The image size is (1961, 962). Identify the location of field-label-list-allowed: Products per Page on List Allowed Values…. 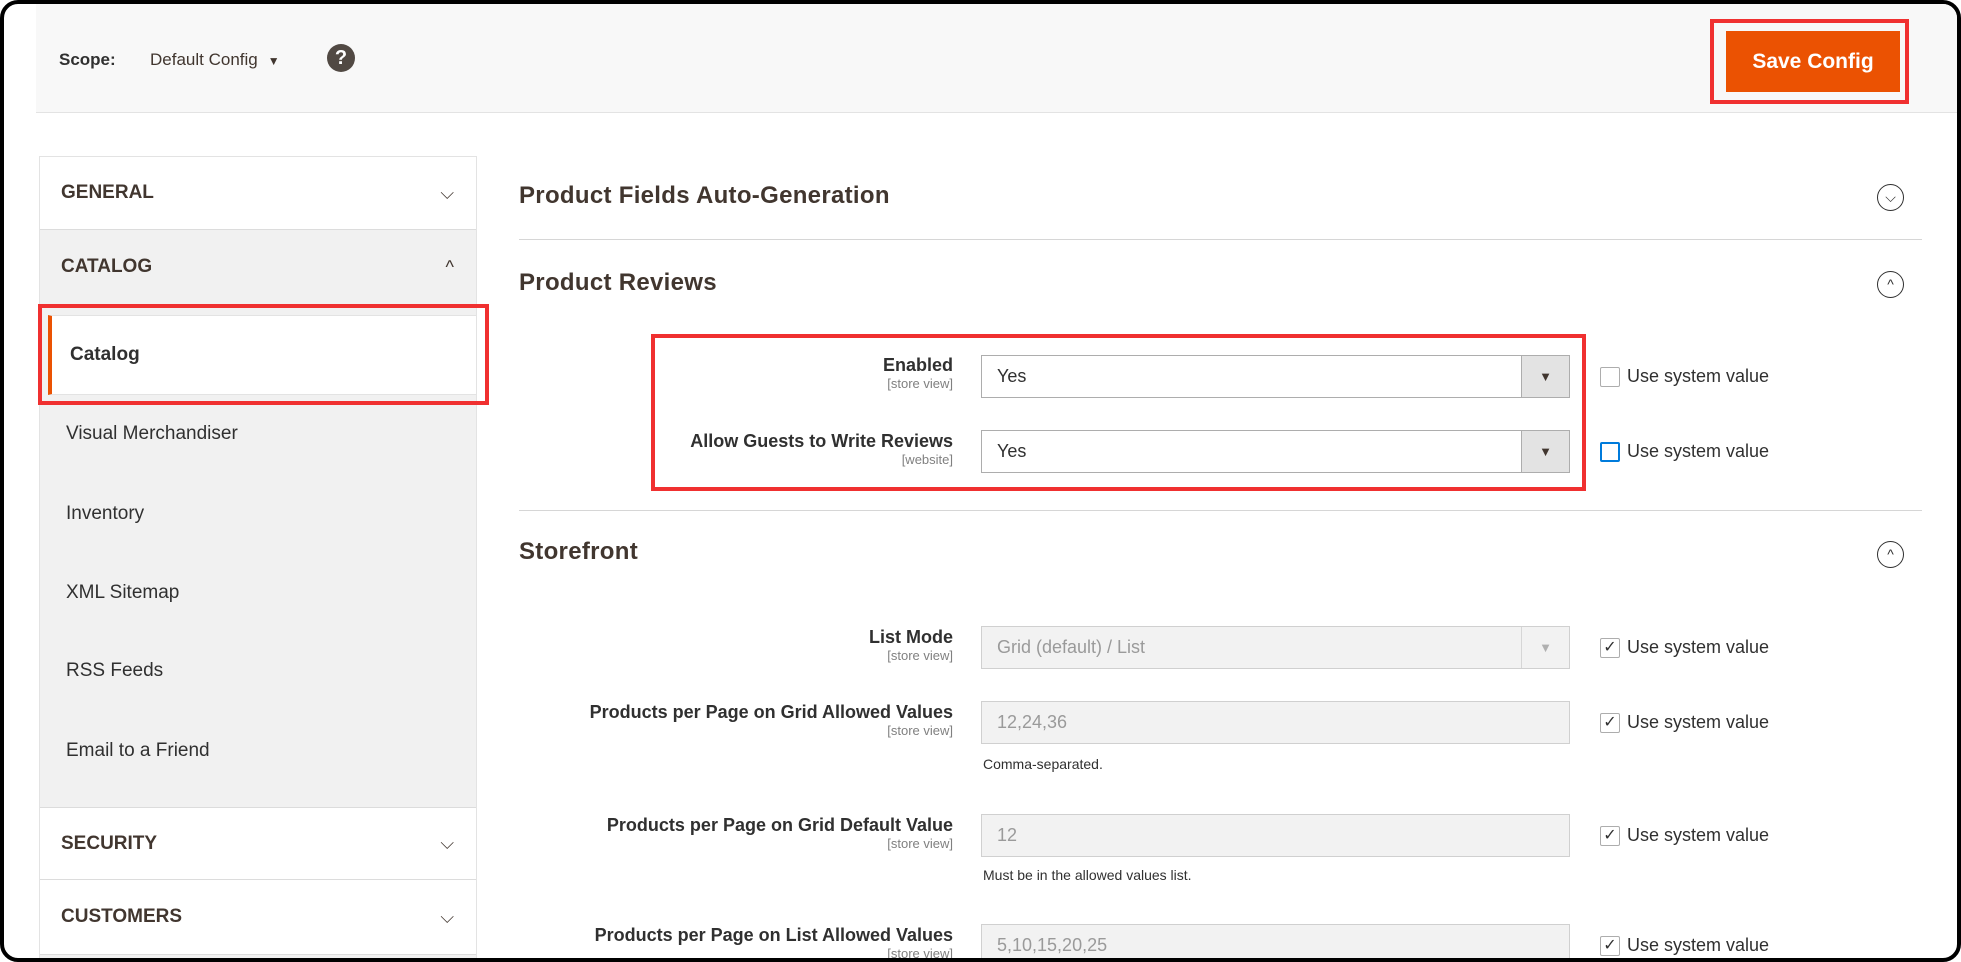
(773, 943).